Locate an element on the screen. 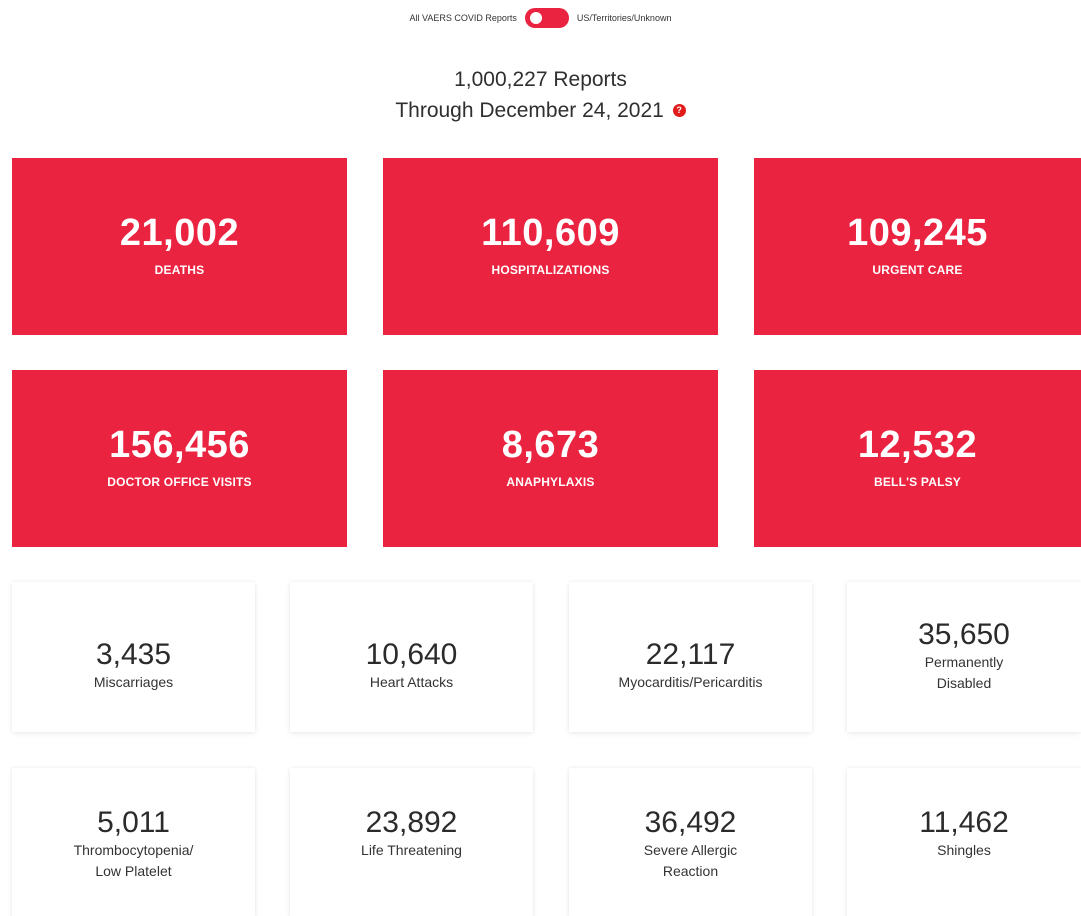 This screenshot has height=916, width=1081. card-value: 5,011 is located at coordinates (133, 822).